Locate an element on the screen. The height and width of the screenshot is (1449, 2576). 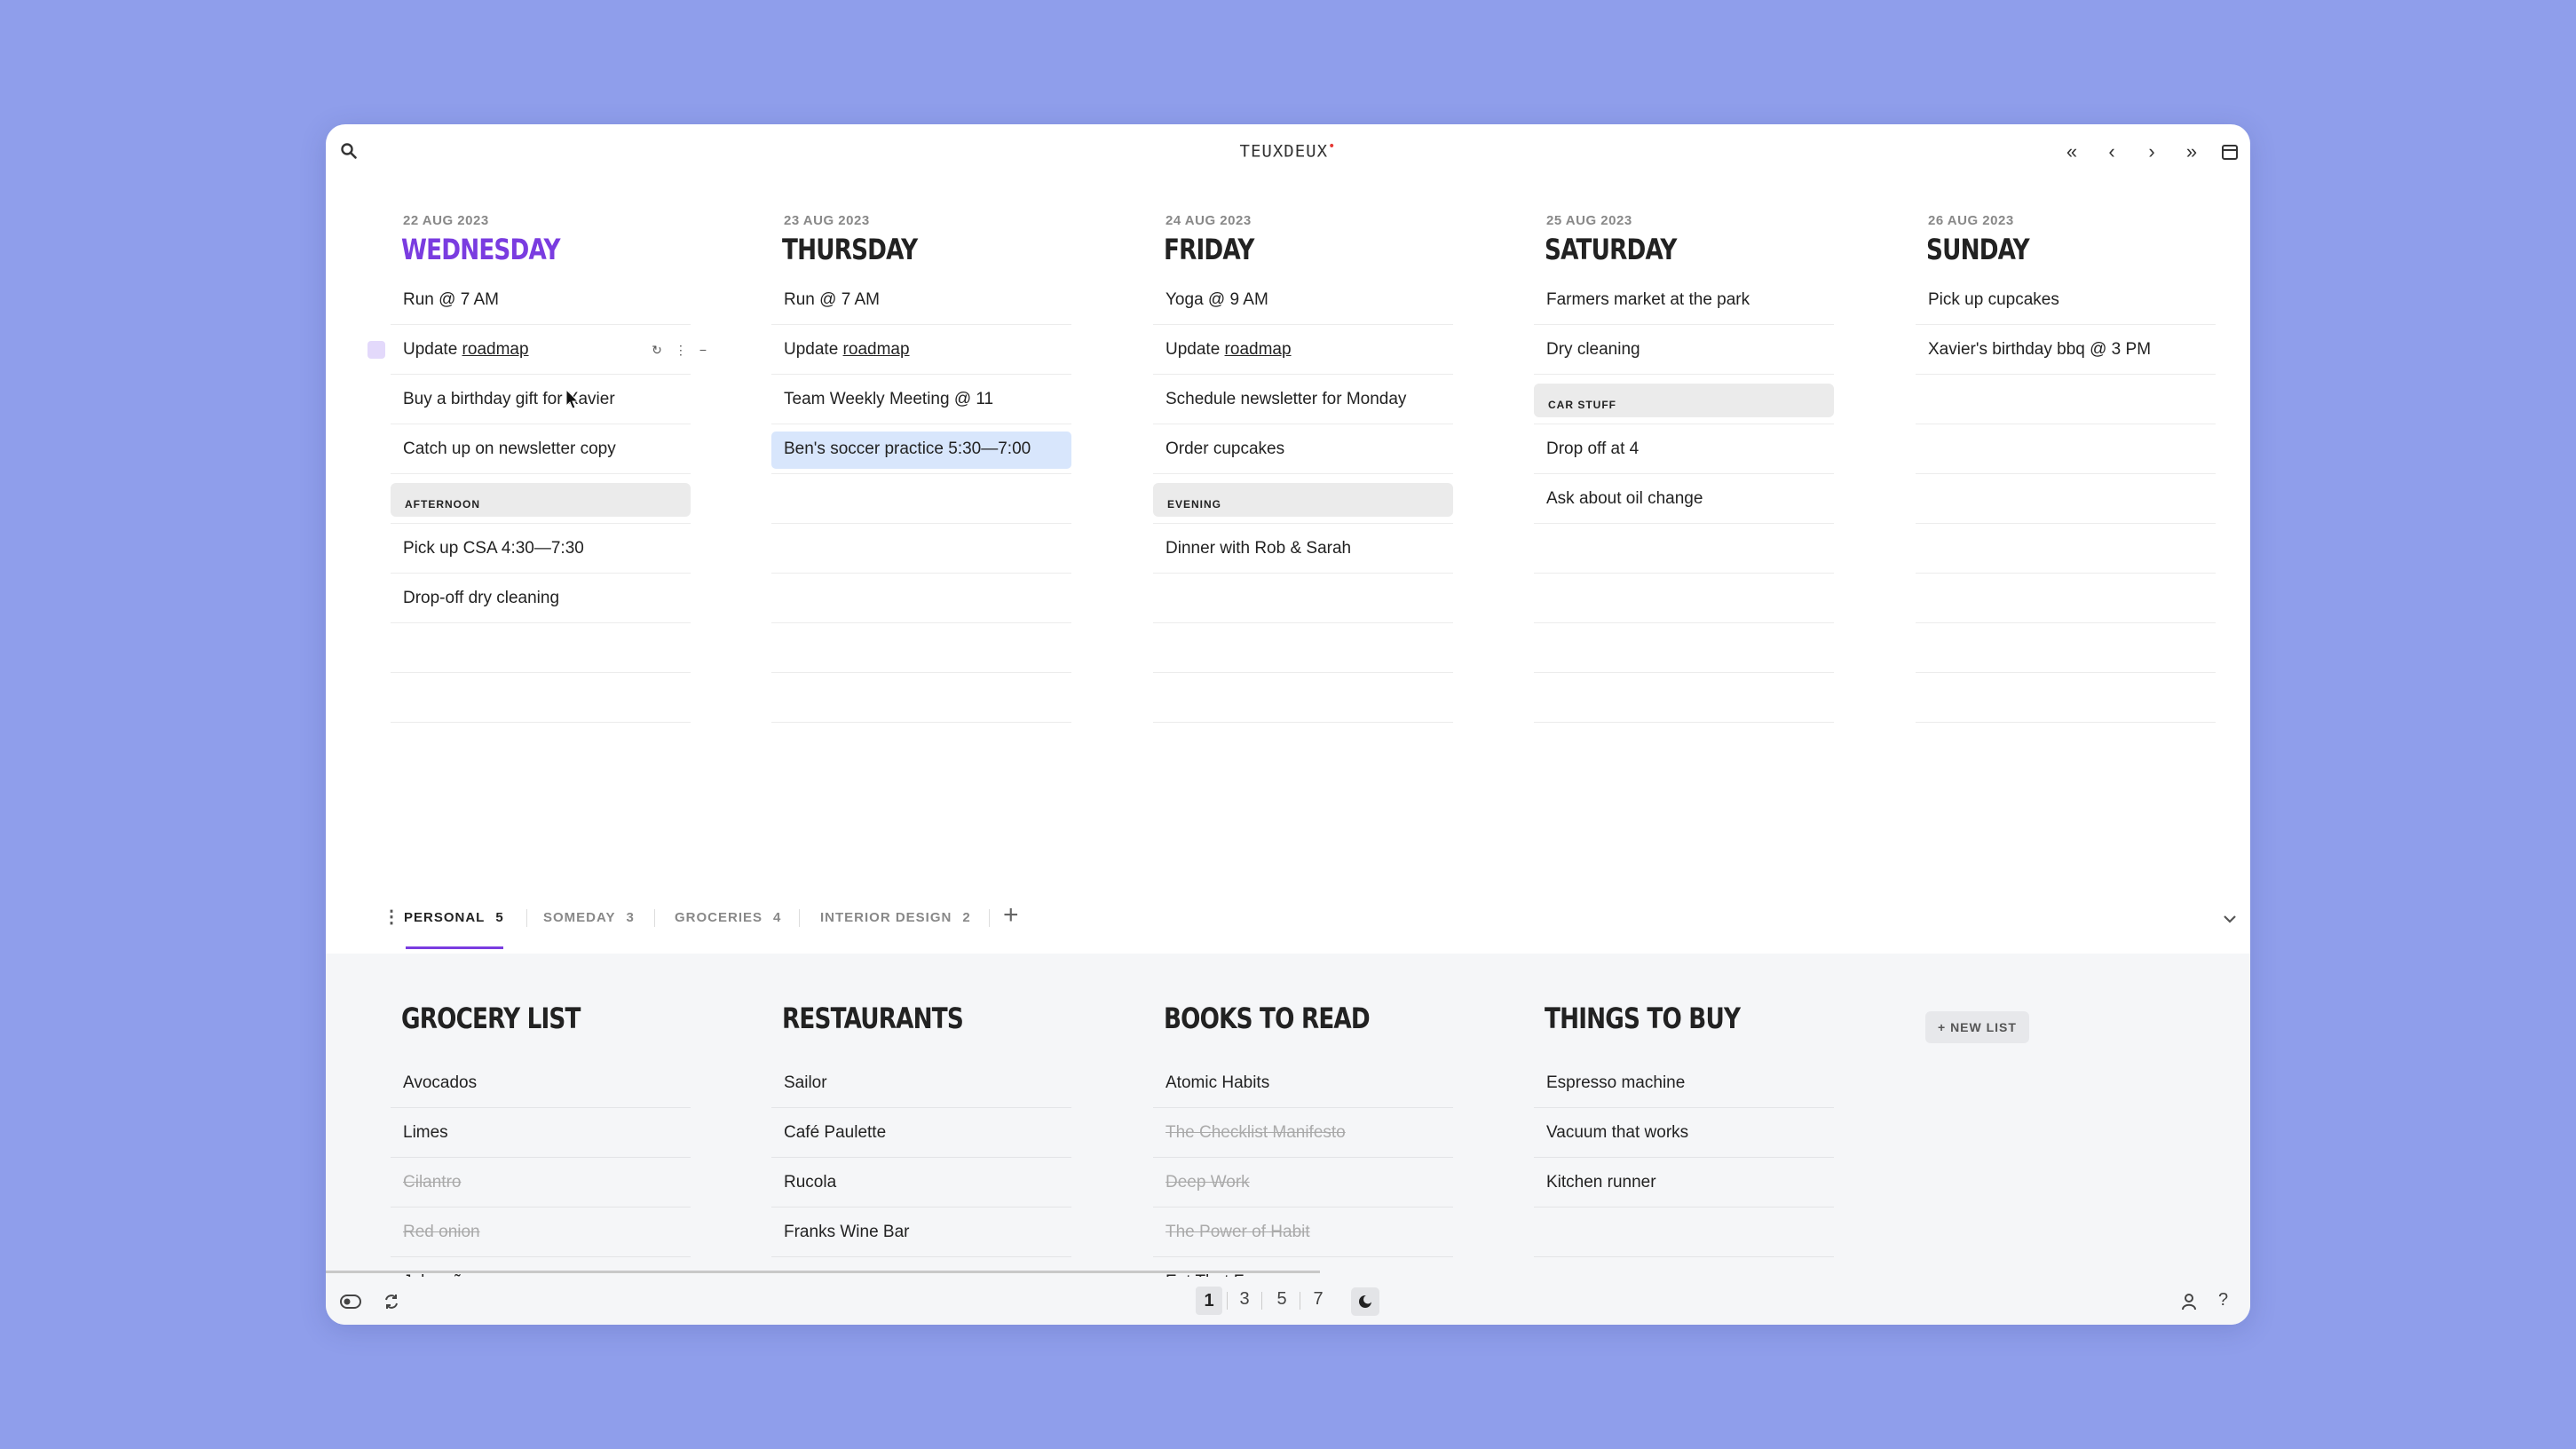
todo-item: Drop off at 4 is located at coordinates (1684, 449).